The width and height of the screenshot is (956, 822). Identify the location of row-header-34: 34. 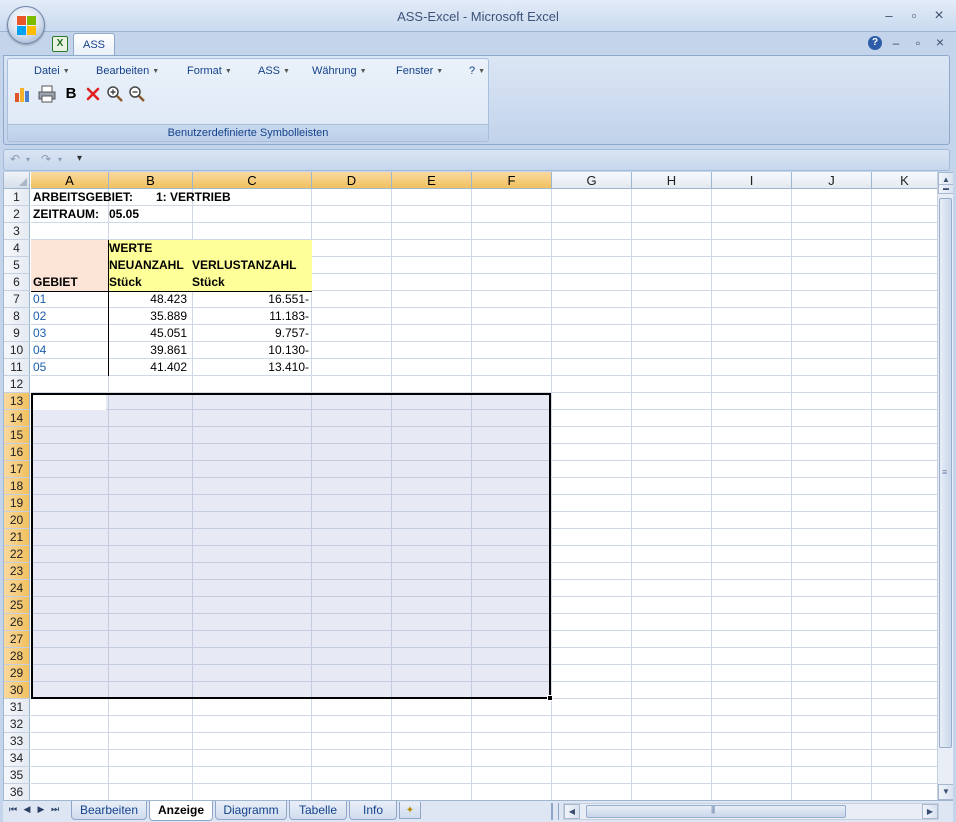
(17, 758).